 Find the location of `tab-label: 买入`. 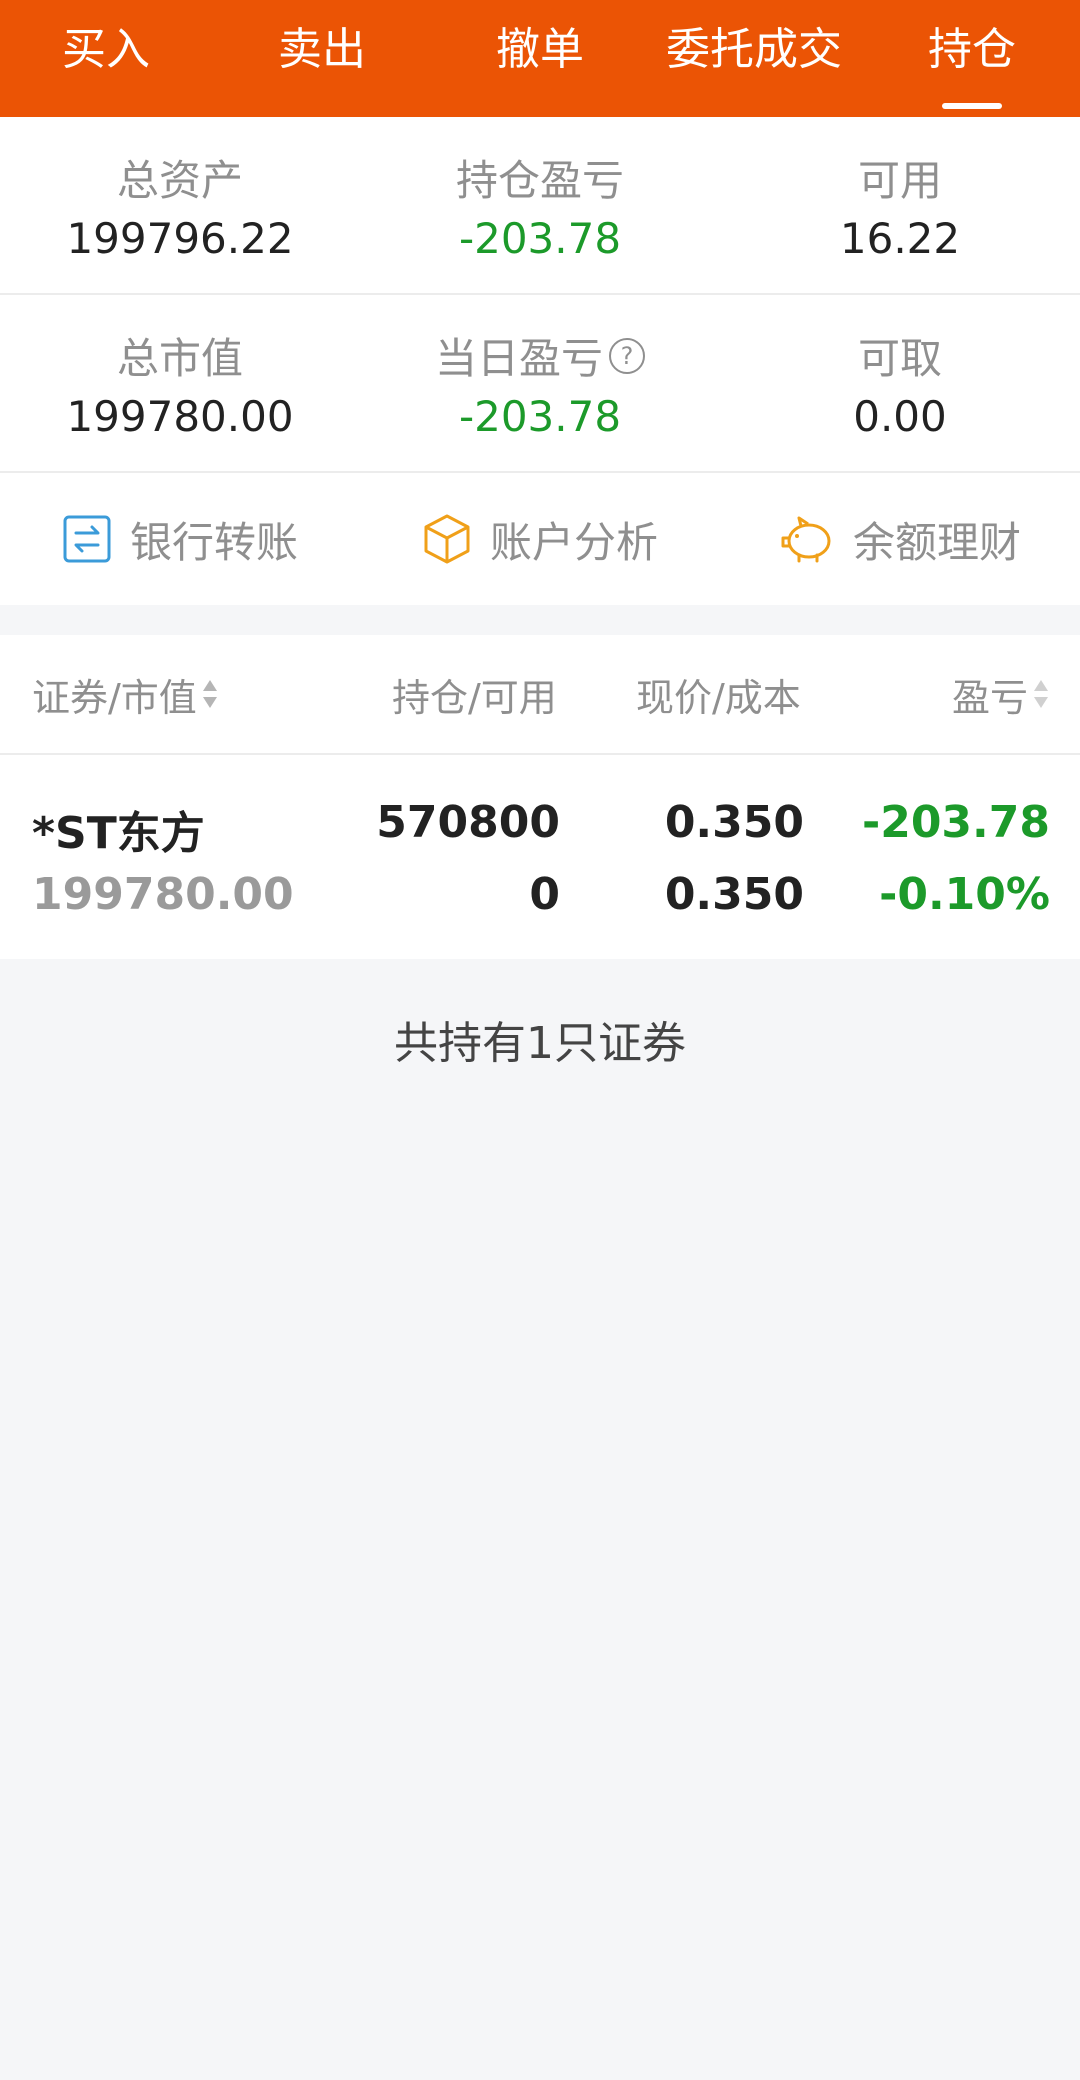

tab-label: 买入 is located at coordinates (106, 49).